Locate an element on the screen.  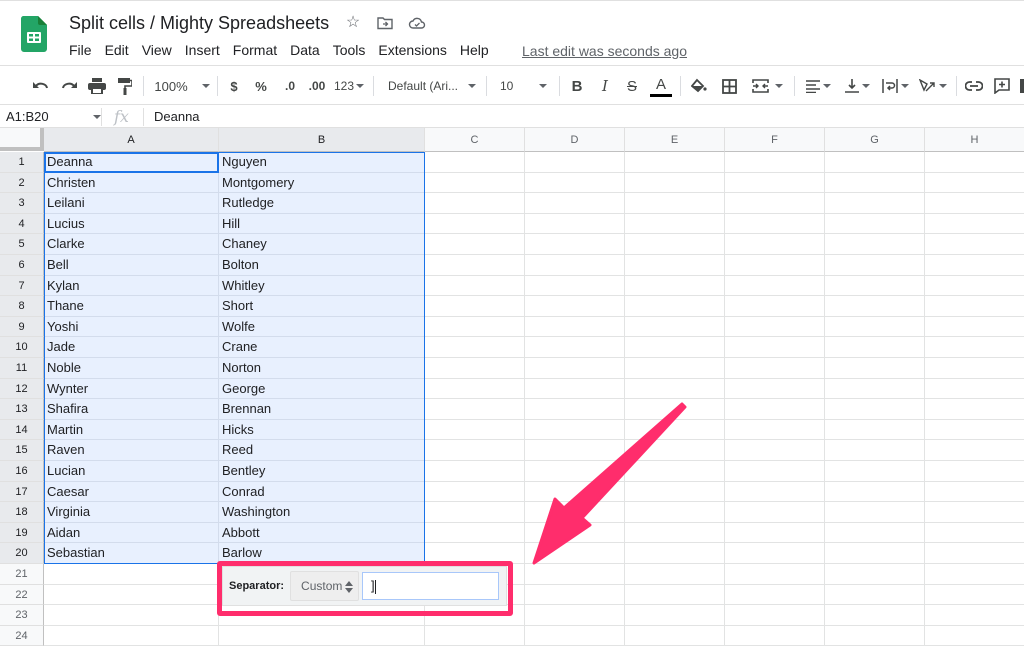
print-button is located at coordinates (97, 86).